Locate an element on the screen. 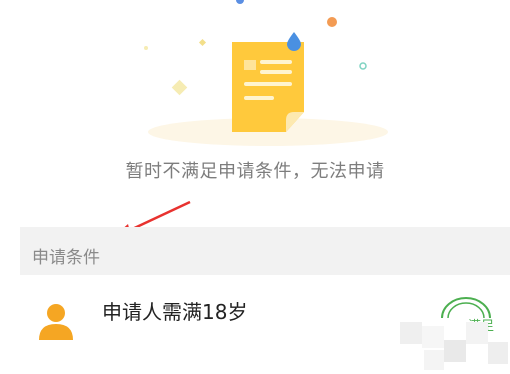 The height and width of the screenshot is (374, 510). document-icon is located at coordinates (268, 87).